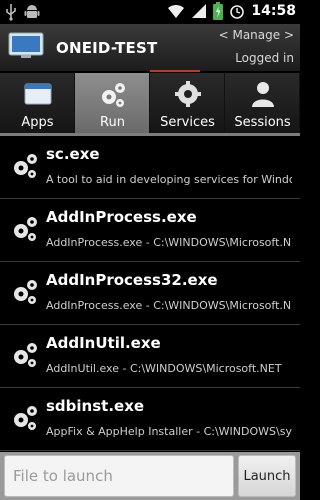  I want to click on manage-button: < Manage >, so click(256, 35).